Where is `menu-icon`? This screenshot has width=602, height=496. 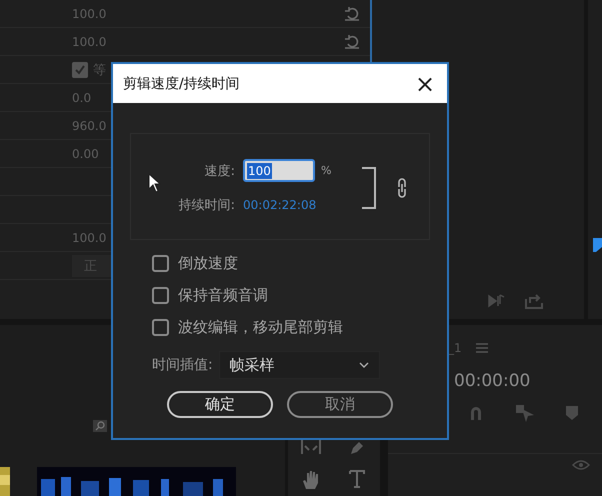 menu-icon is located at coordinates (482, 348).